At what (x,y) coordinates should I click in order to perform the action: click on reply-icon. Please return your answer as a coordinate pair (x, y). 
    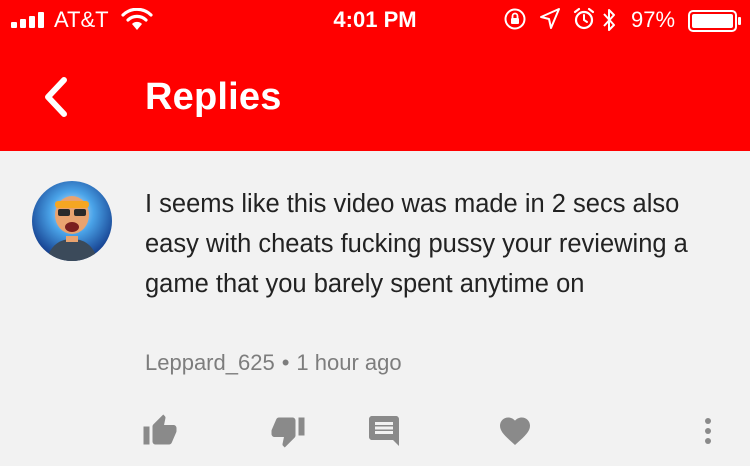
    Looking at the image, I should click on (384, 431).